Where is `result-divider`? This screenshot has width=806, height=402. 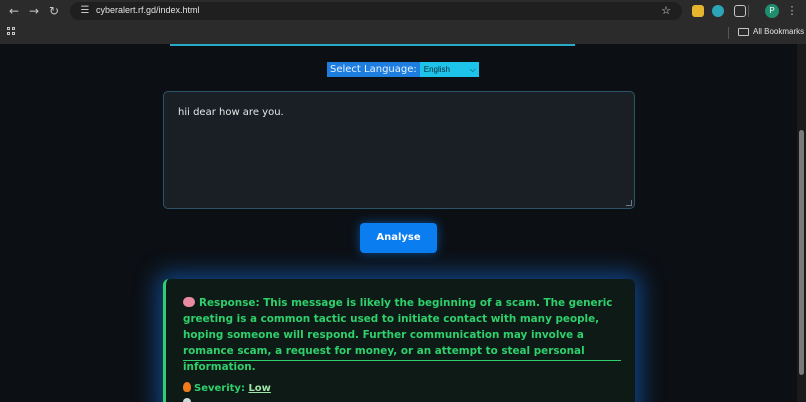
result-divider is located at coordinates (402, 360).